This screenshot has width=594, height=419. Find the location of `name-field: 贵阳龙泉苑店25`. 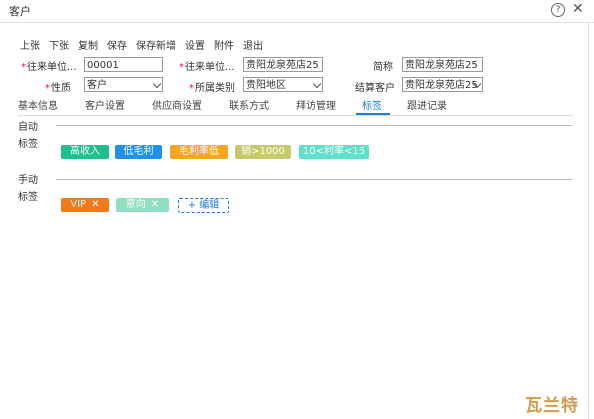

name-field: 贵阳龙泉苑店25 is located at coordinates (283, 64).